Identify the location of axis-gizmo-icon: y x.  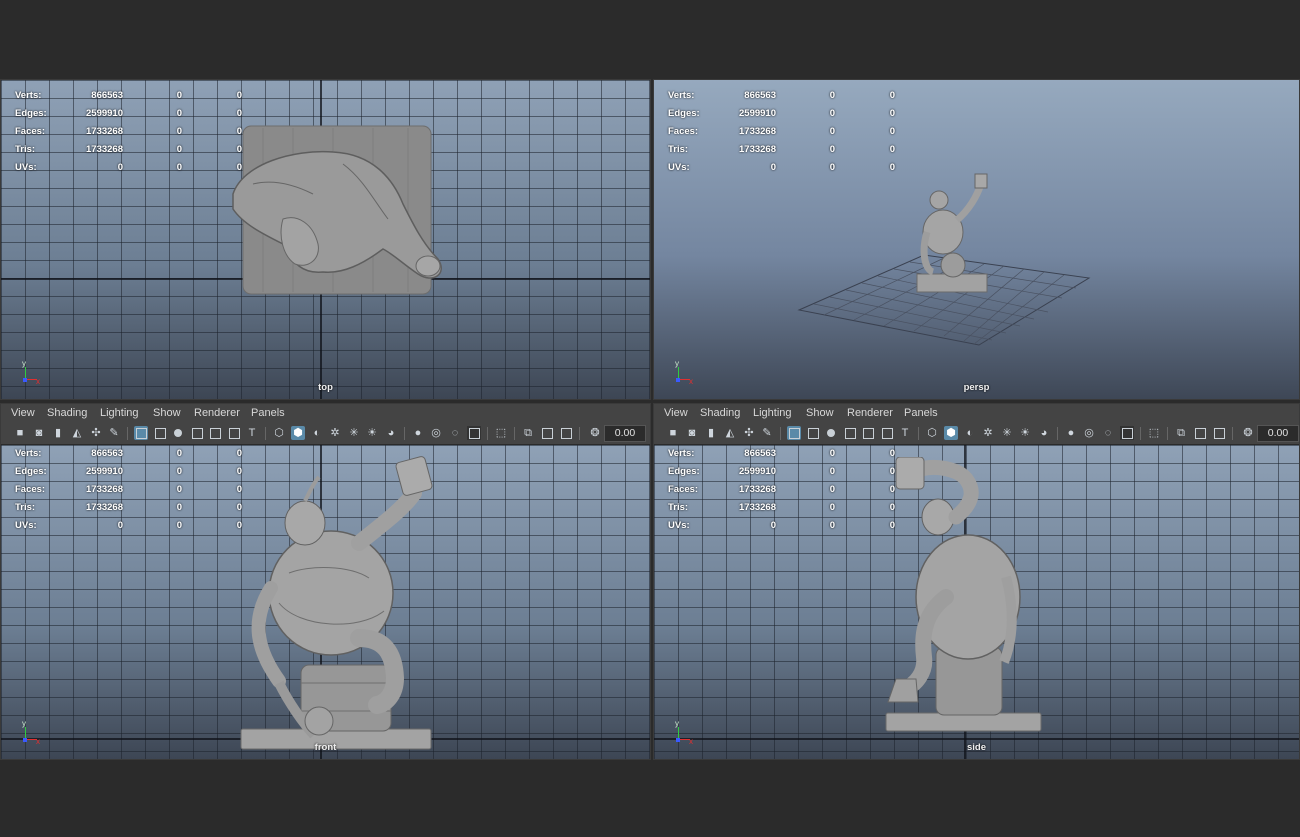
(683, 730).